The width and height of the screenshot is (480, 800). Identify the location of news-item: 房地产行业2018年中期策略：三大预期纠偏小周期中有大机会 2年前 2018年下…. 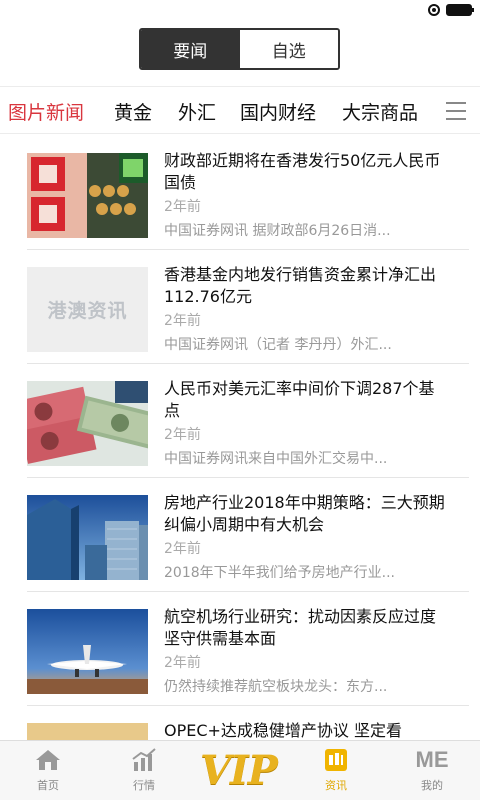
(240, 535).